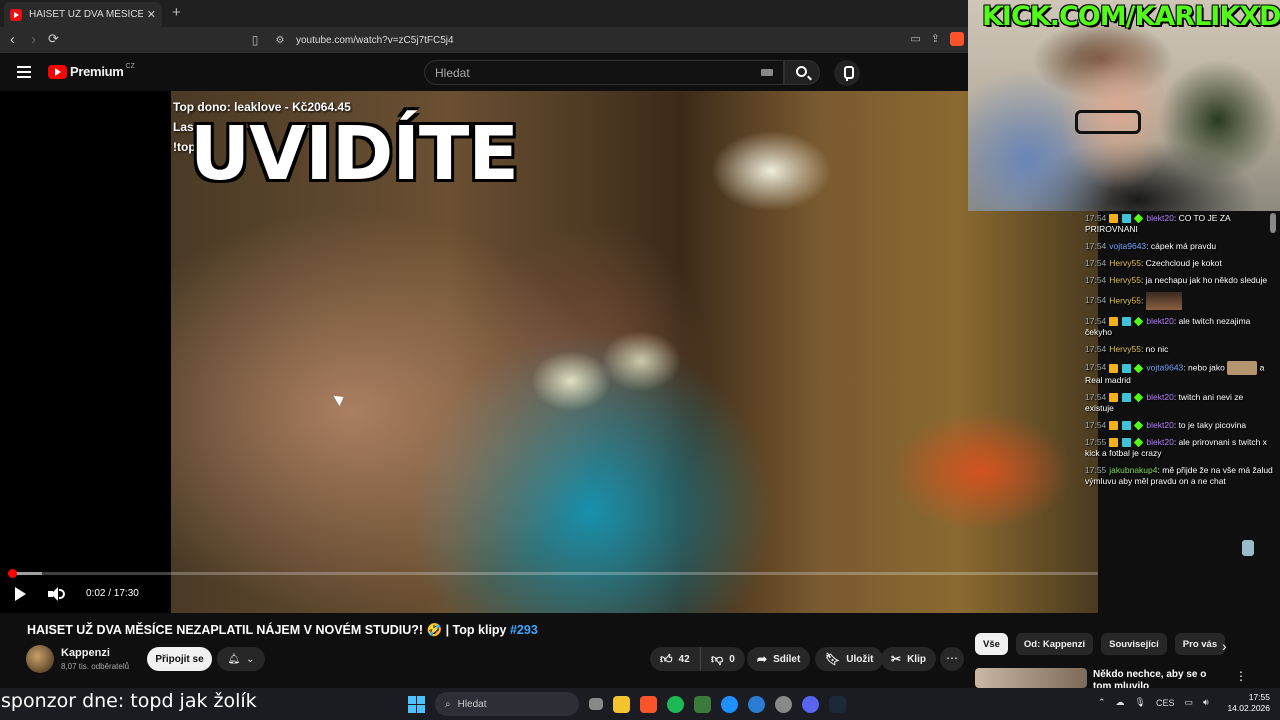  What do you see at coordinates (1241, 676) in the screenshot?
I see `recommendation-menu-icon: ⋮` at bounding box center [1241, 676].